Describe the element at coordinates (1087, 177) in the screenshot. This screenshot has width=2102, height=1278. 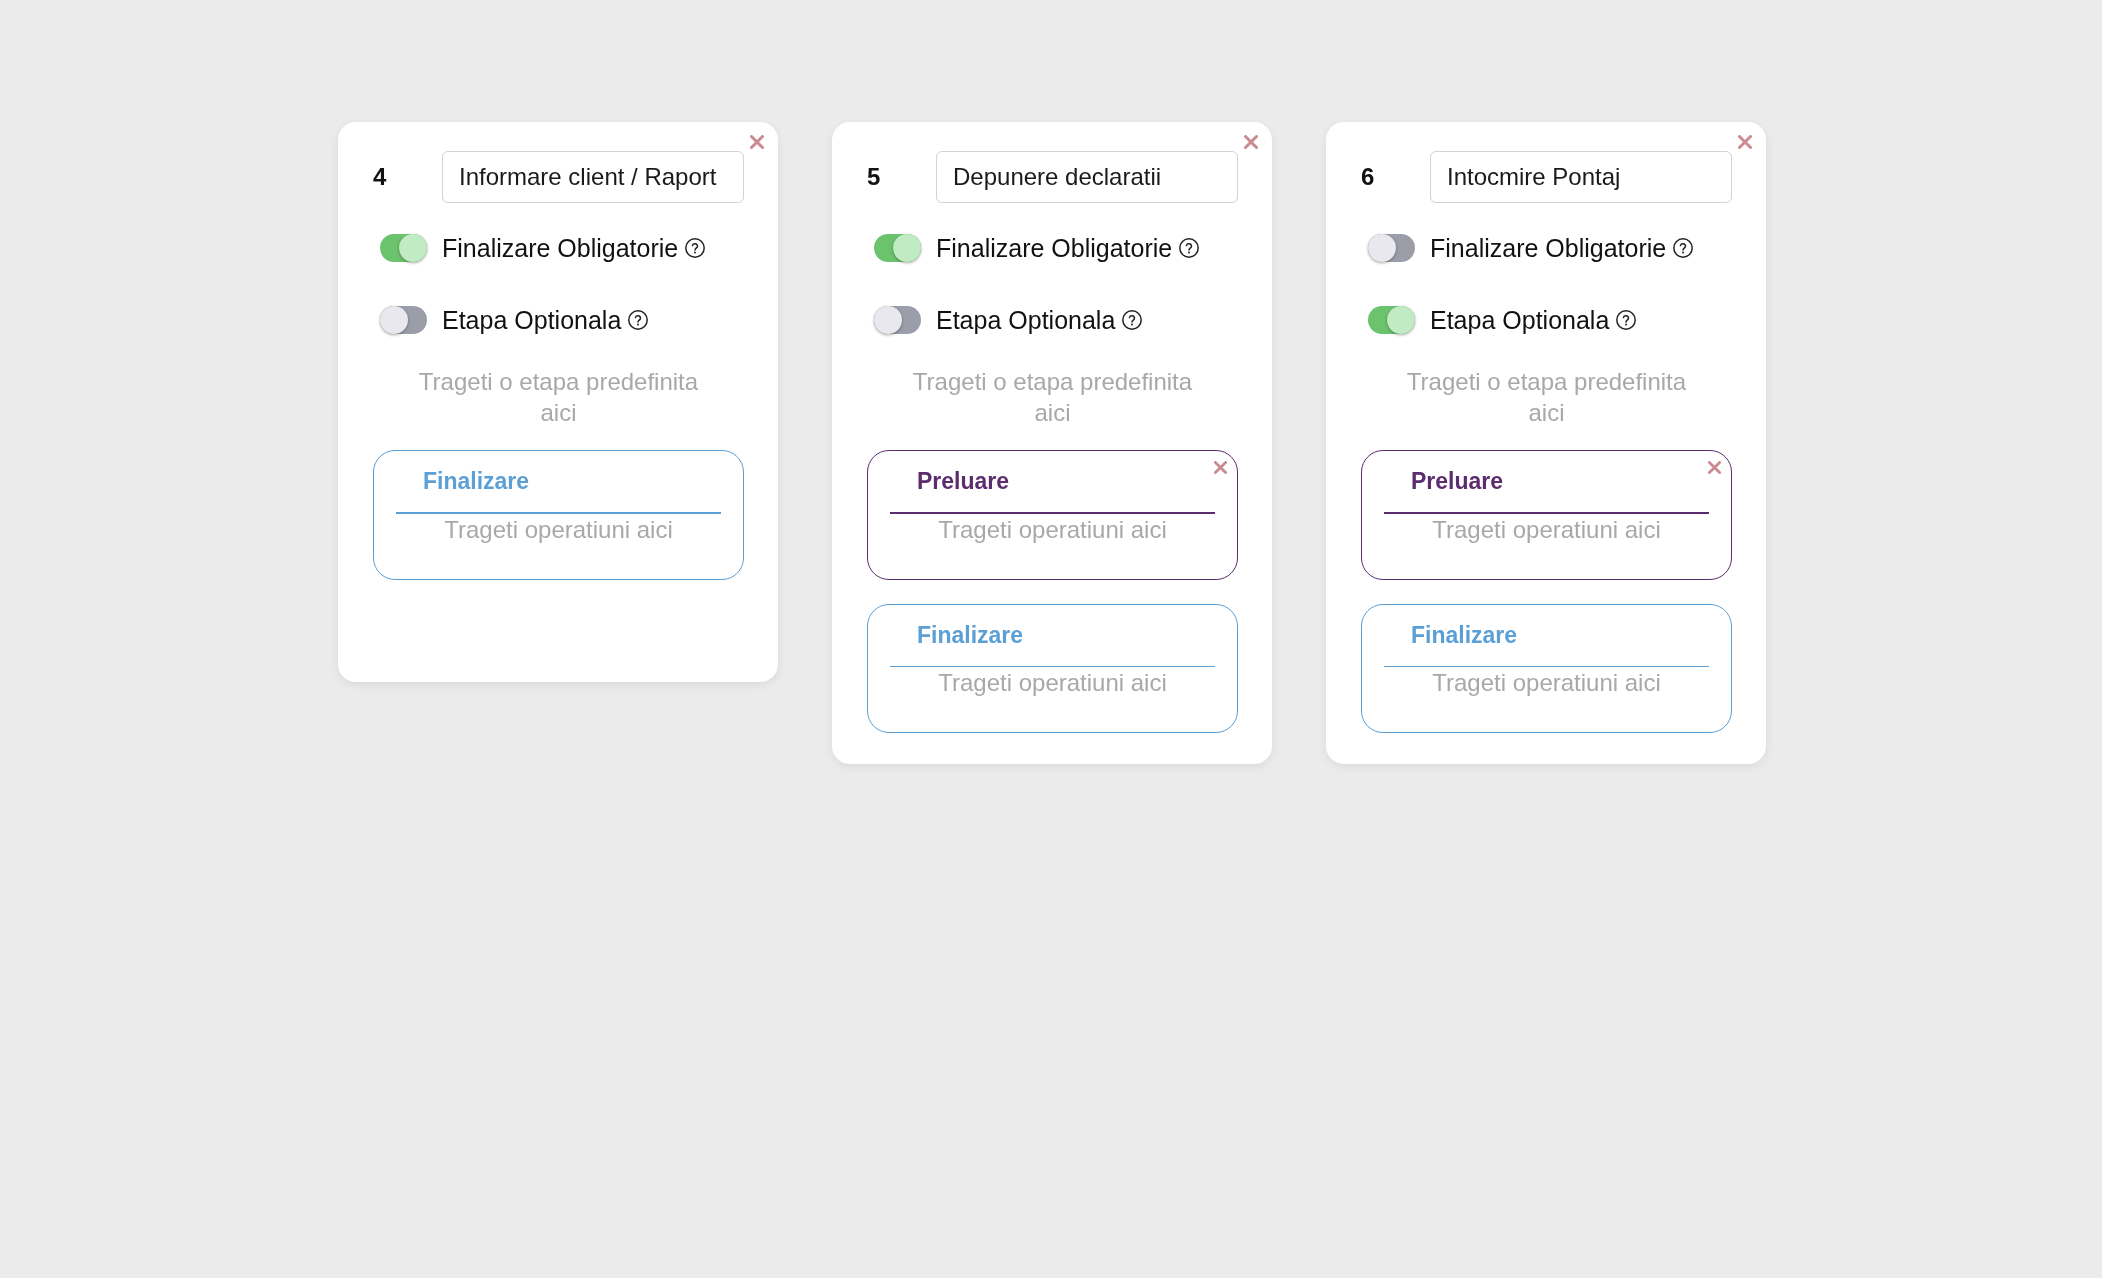
I see `step-name-field: Depunere declaratii` at that location.